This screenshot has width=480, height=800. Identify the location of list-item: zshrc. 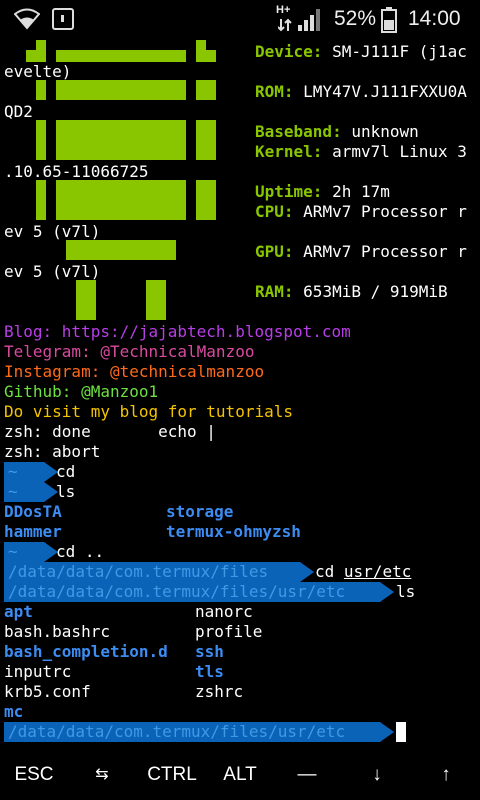
(219, 691).